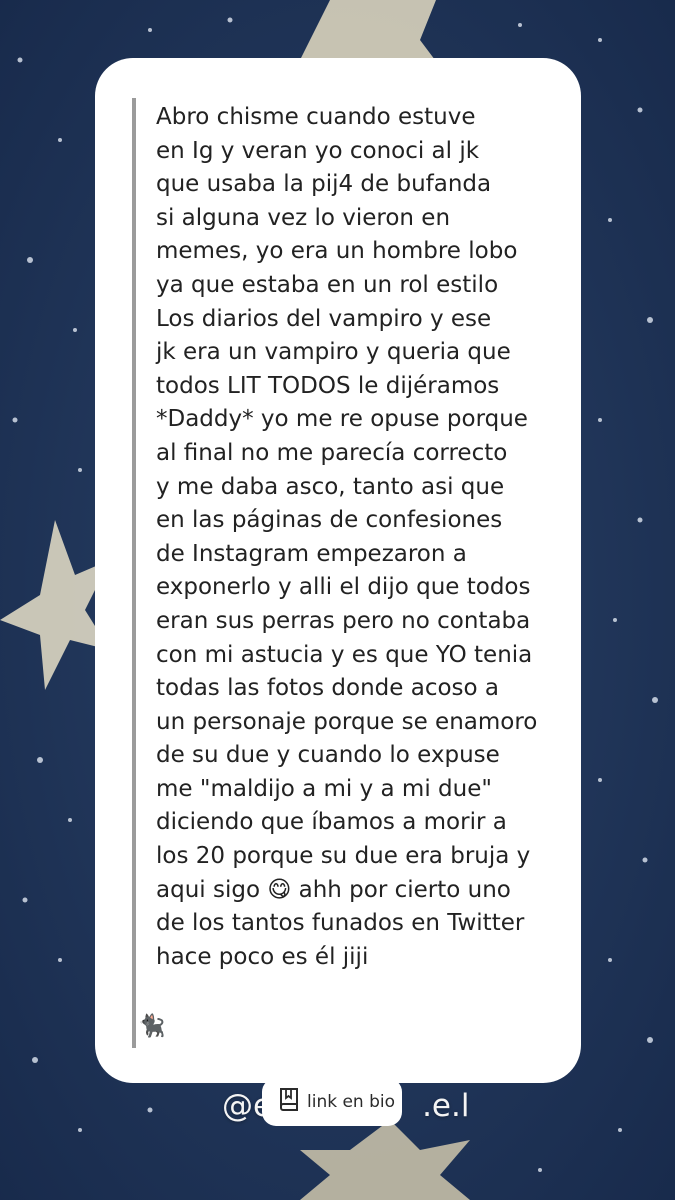 This screenshot has width=675, height=1200. What do you see at coordinates (343, 587) in the screenshot?
I see `message-line: exponerlo y alli el dijo que todos` at bounding box center [343, 587].